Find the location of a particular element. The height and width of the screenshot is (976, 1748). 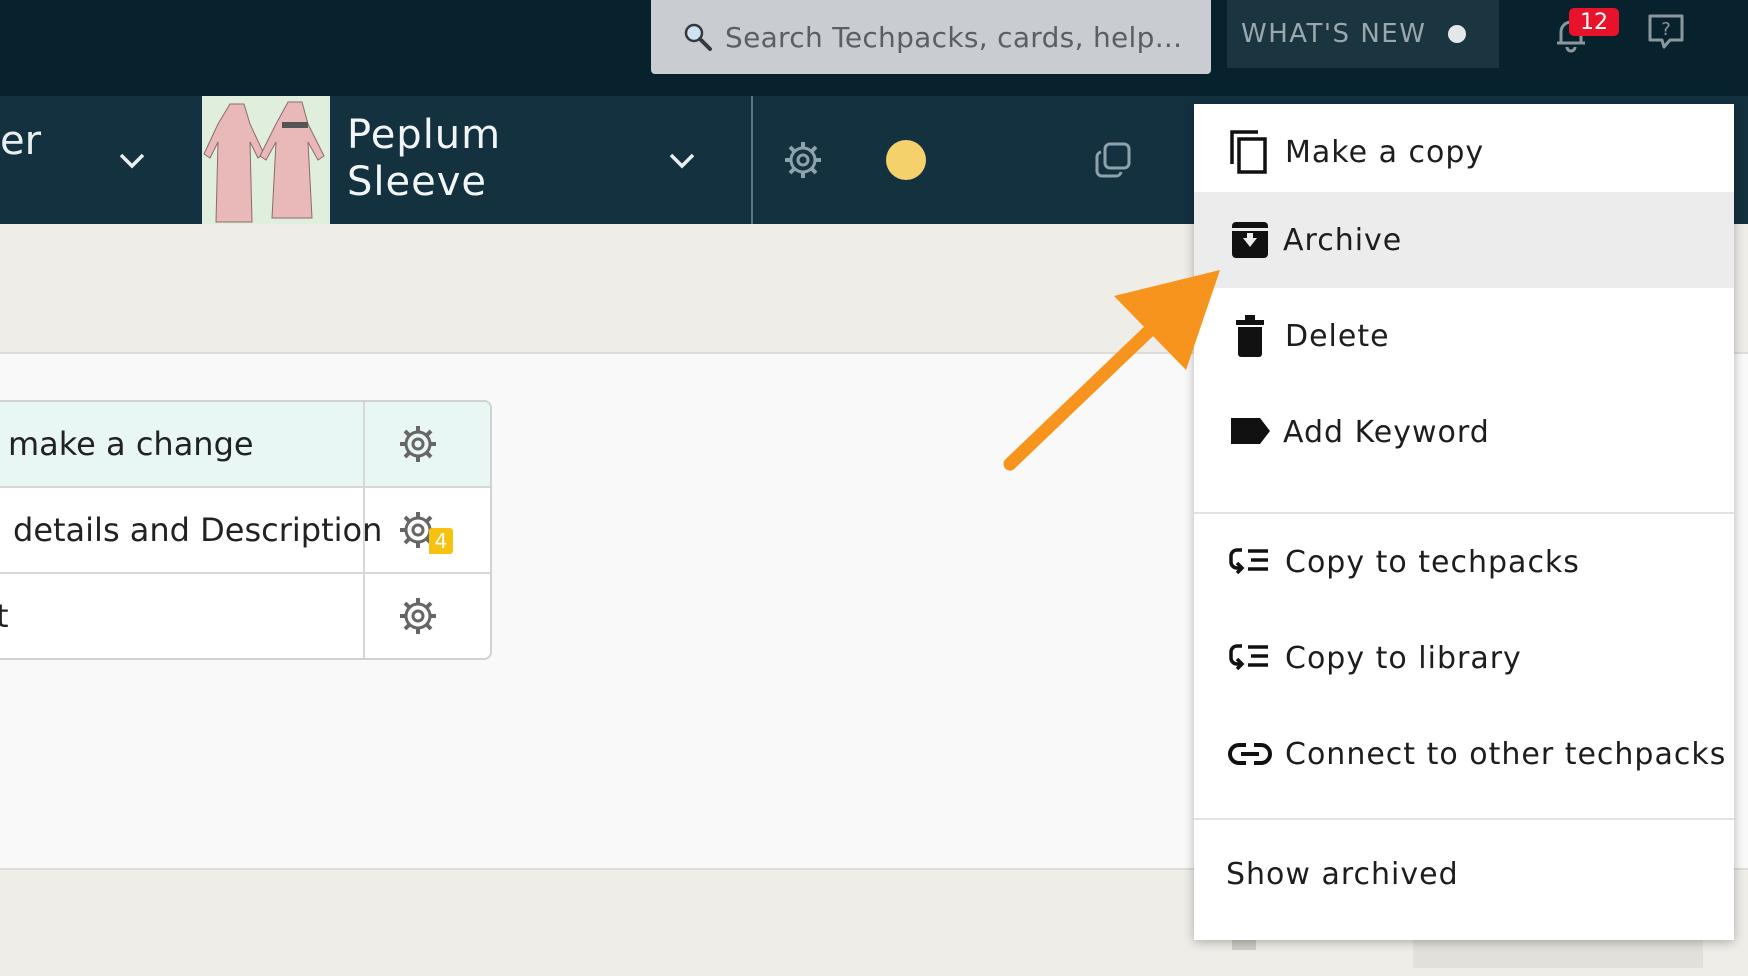

annotation-arrow-icon is located at coordinates (1111, 370).